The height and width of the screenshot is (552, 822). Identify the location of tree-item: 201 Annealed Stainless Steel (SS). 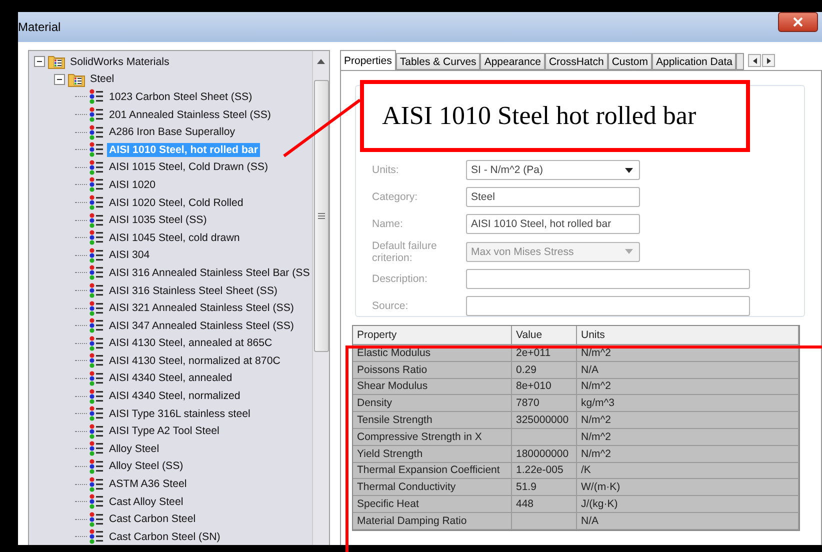
(190, 115).